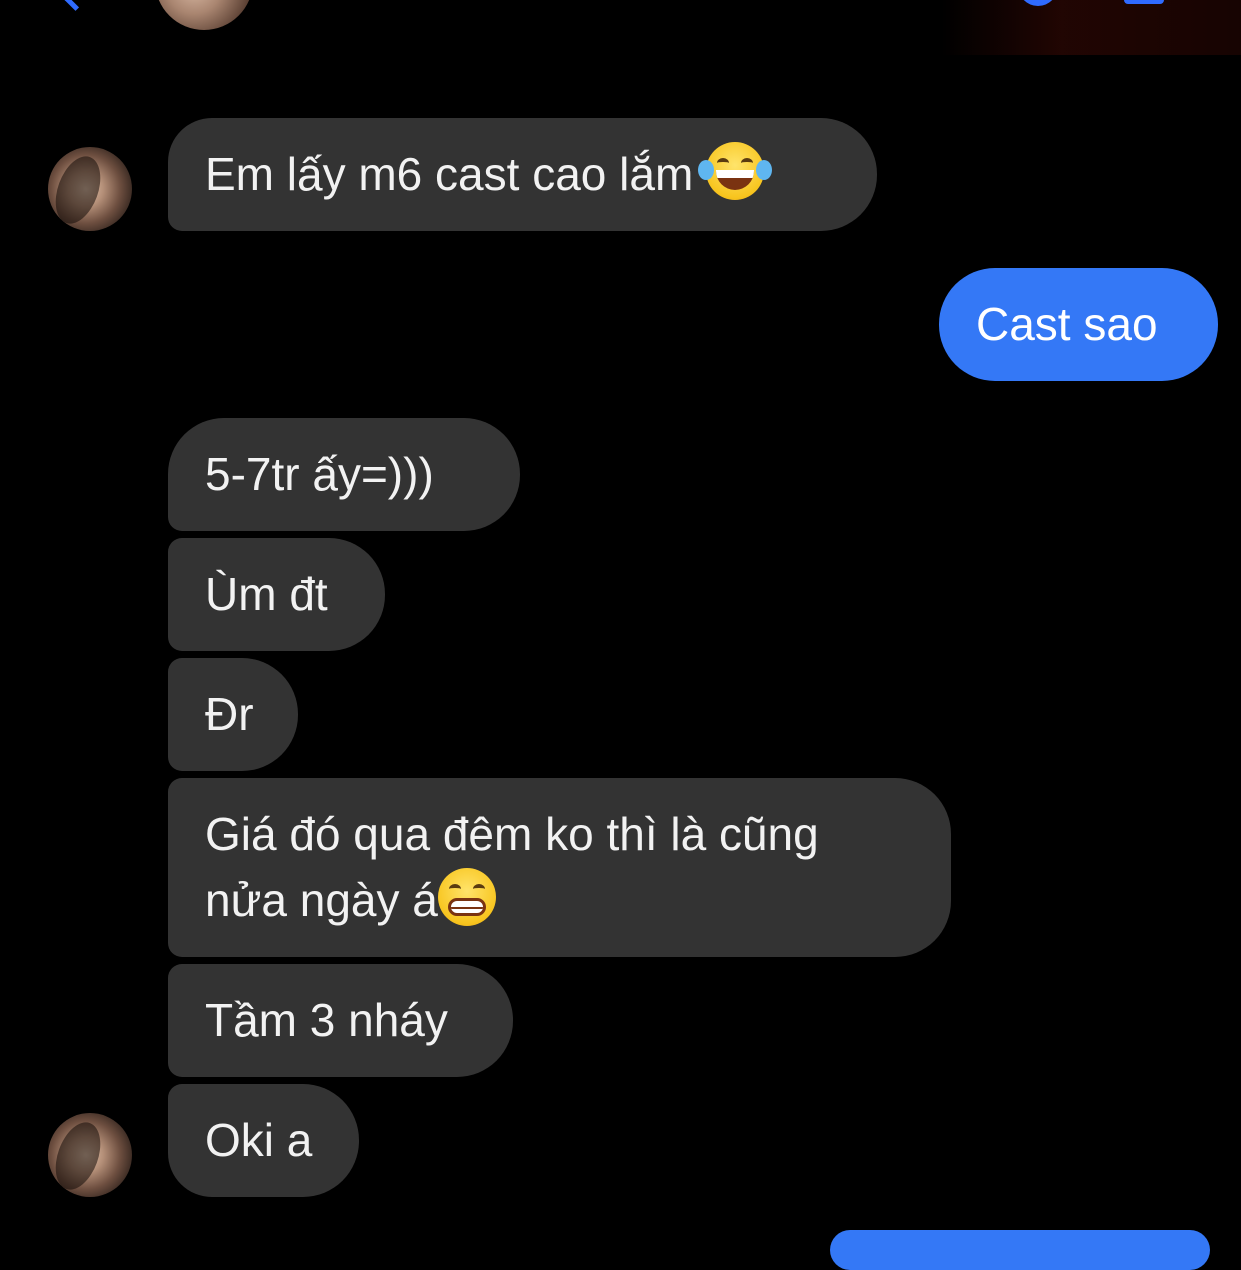 The width and height of the screenshot is (1241, 1270). Describe the element at coordinates (75, 5) in the screenshot. I see `chevron-left-icon` at that location.